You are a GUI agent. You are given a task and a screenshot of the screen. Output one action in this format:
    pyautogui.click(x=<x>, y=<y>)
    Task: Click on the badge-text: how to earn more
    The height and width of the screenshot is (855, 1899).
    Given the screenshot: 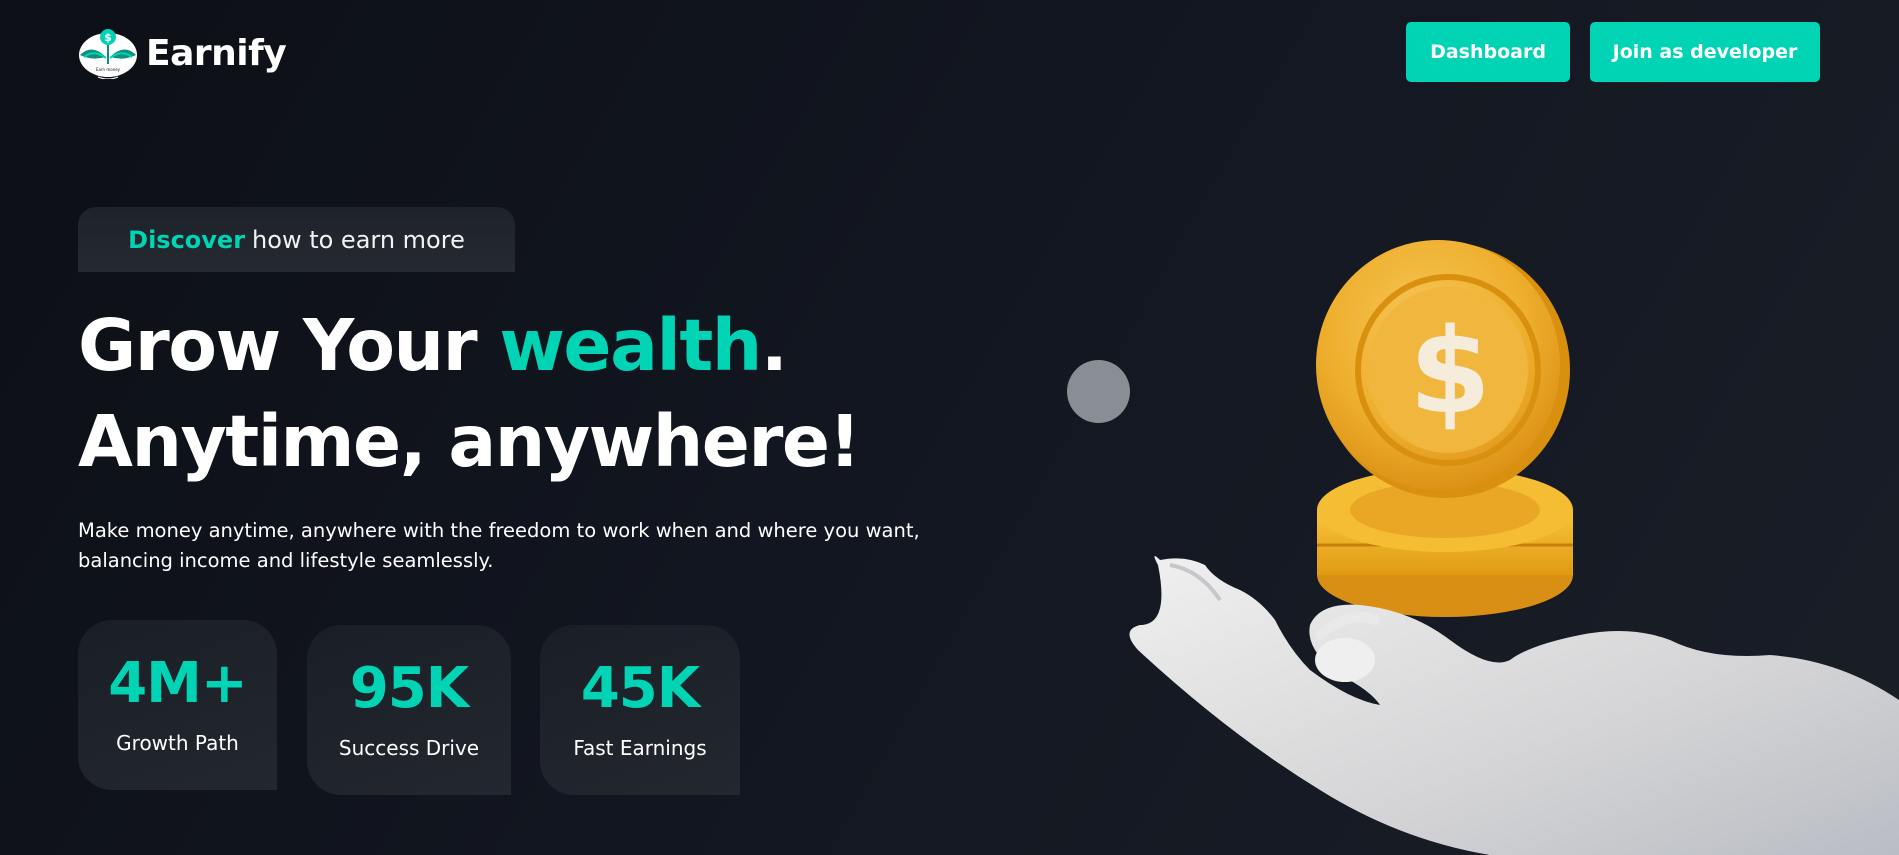 What is the action you would take?
    pyautogui.click(x=358, y=239)
    